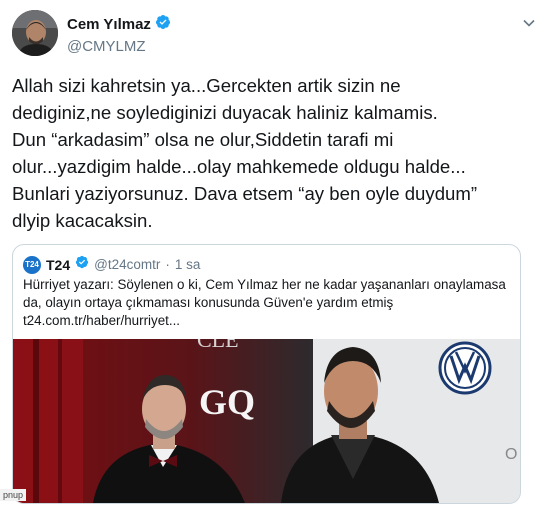 The height and width of the screenshot is (506, 554). What do you see at coordinates (58, 265) in the screenshot?
I see `quoted-display-name: T24` at bounding box center [58, 265].